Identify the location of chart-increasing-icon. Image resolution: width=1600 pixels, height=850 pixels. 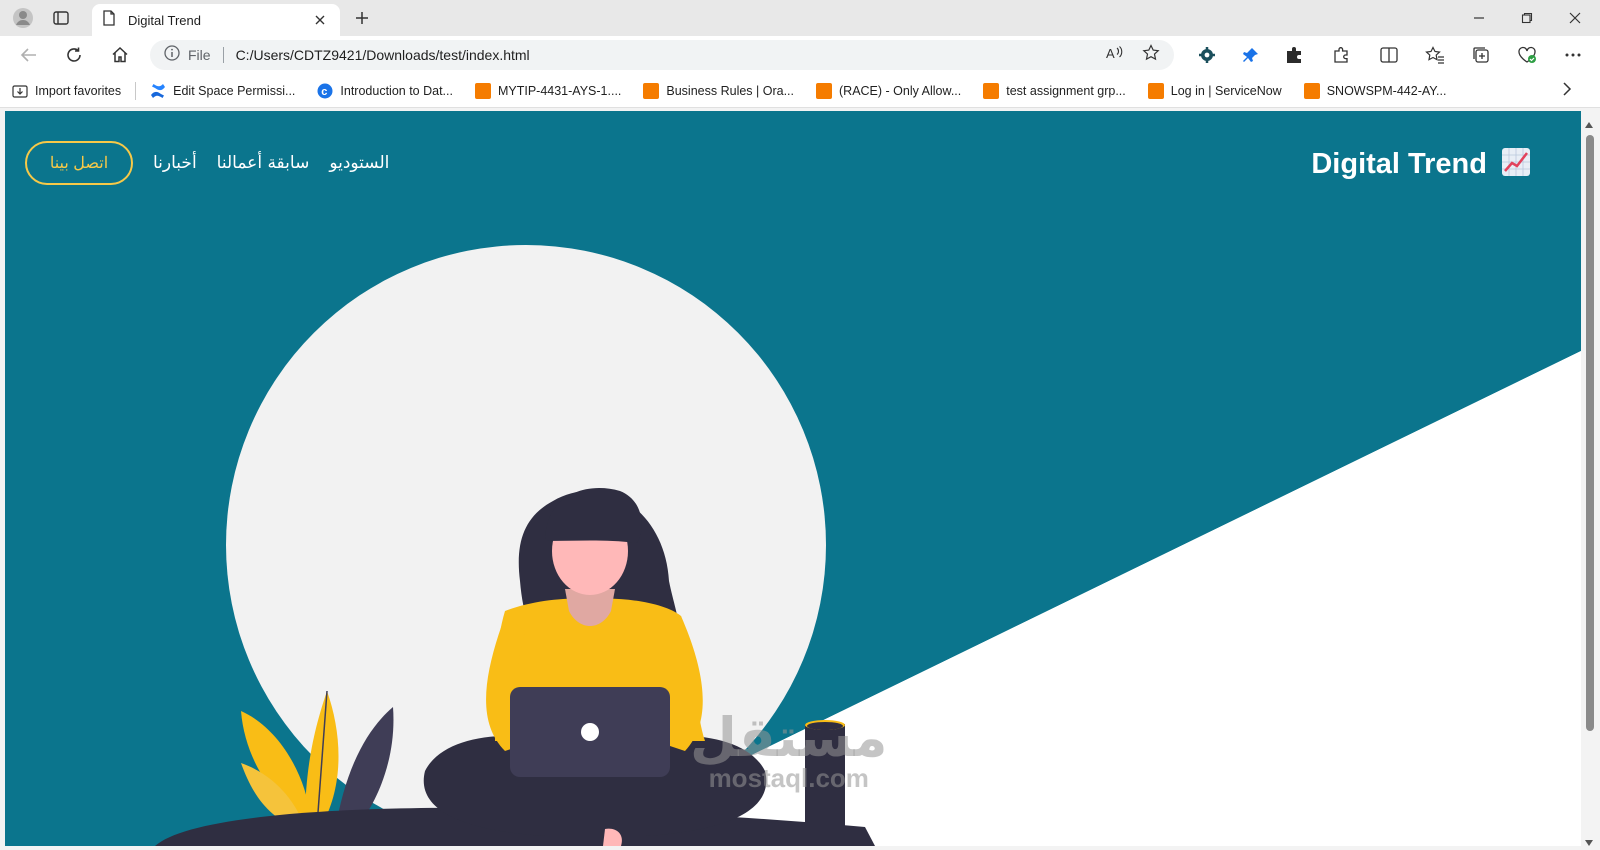
(1516, 164).